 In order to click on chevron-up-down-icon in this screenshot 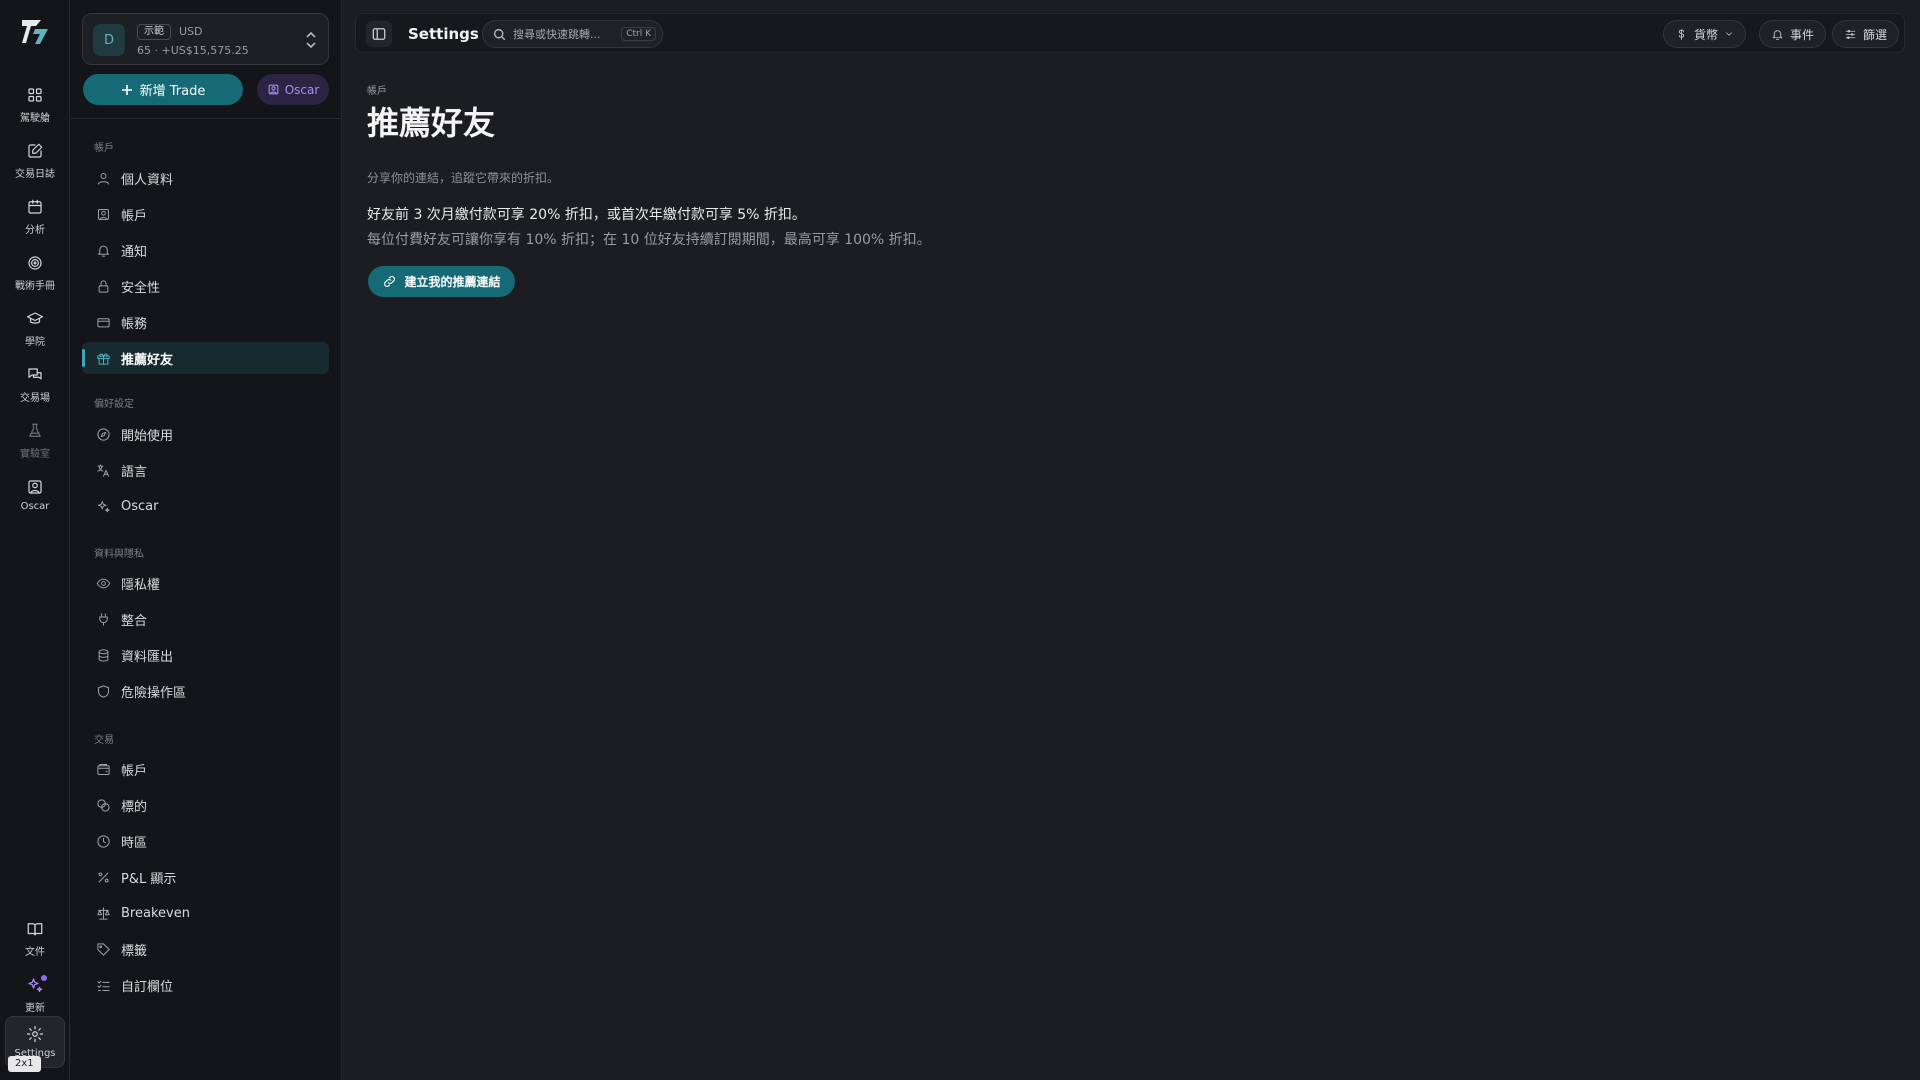, I will do `click(311, 40)`.